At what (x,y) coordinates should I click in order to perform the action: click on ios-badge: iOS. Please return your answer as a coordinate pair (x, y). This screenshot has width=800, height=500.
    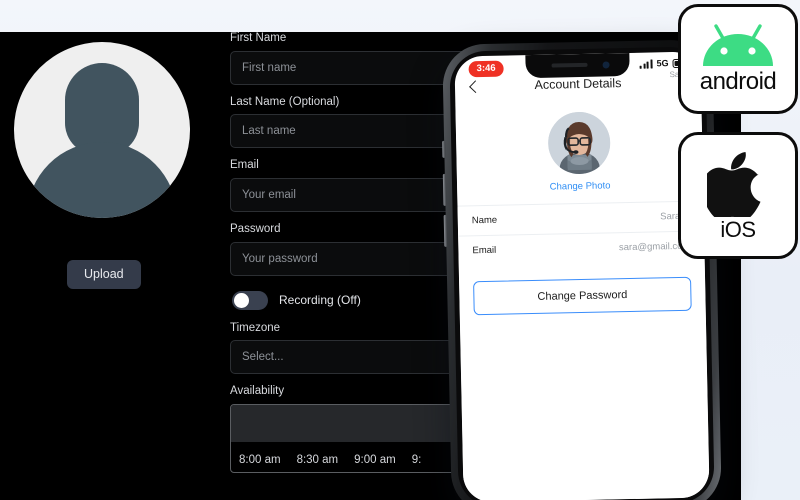
    Looking at the image, I should click on (738, 195).